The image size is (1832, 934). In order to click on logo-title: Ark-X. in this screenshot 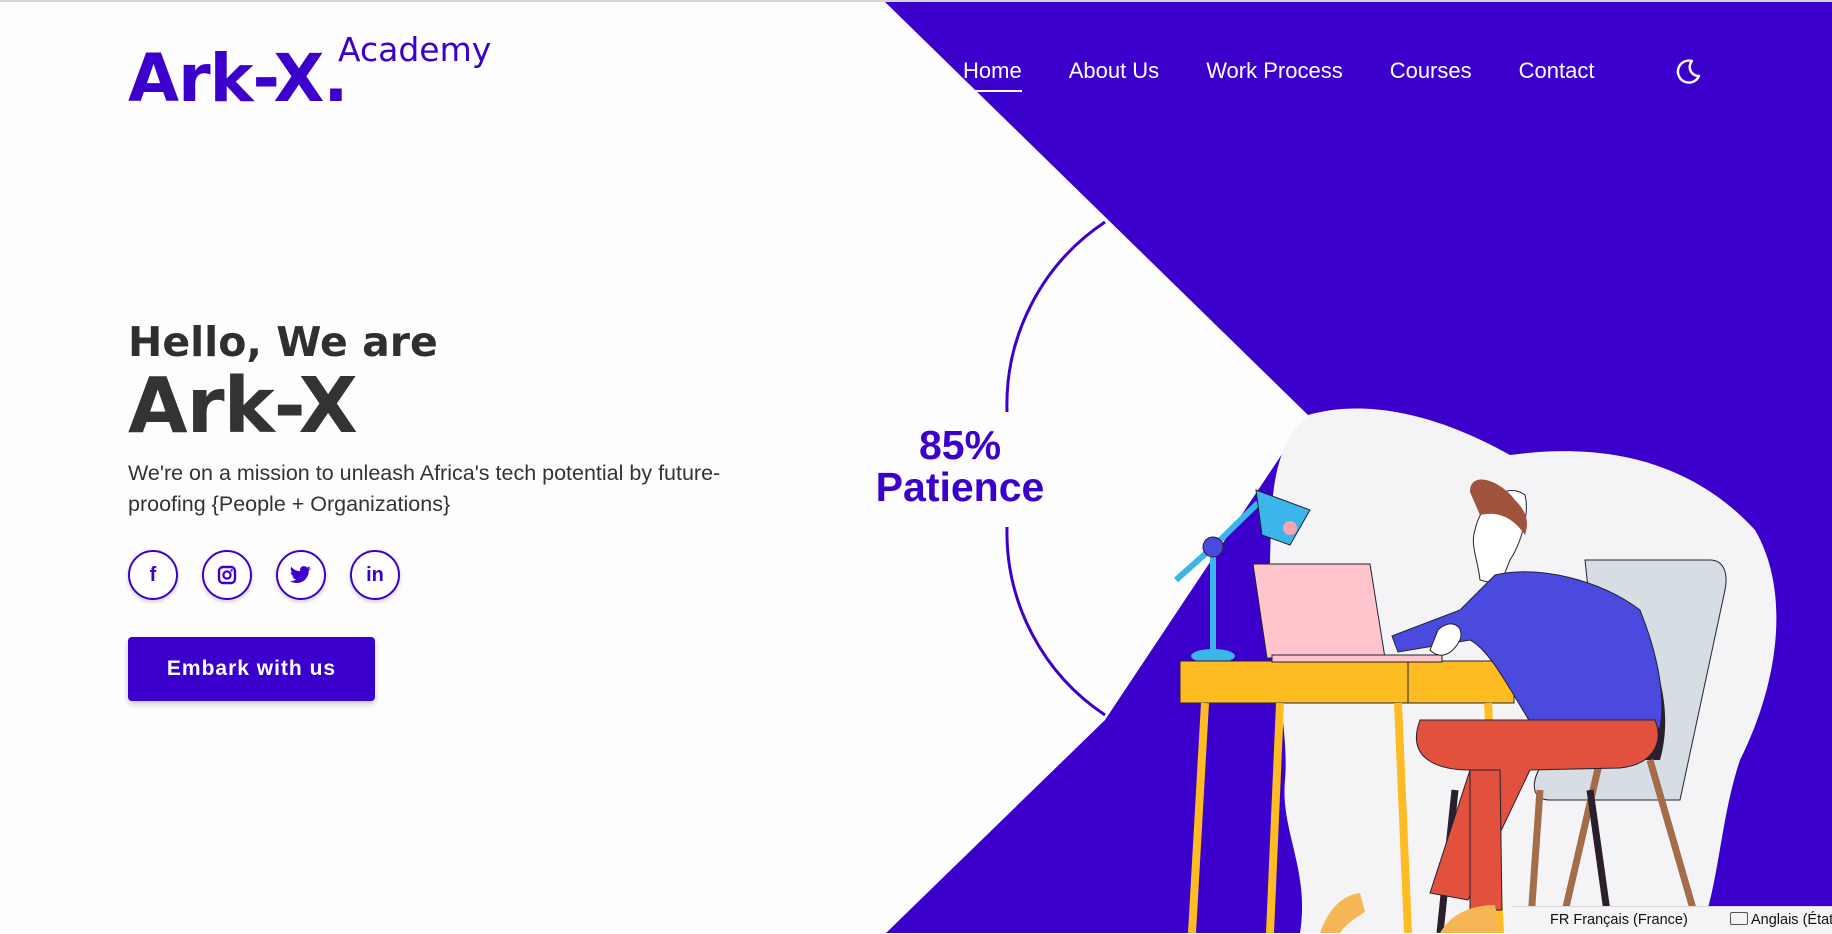, I will do `click(238, 78)`.